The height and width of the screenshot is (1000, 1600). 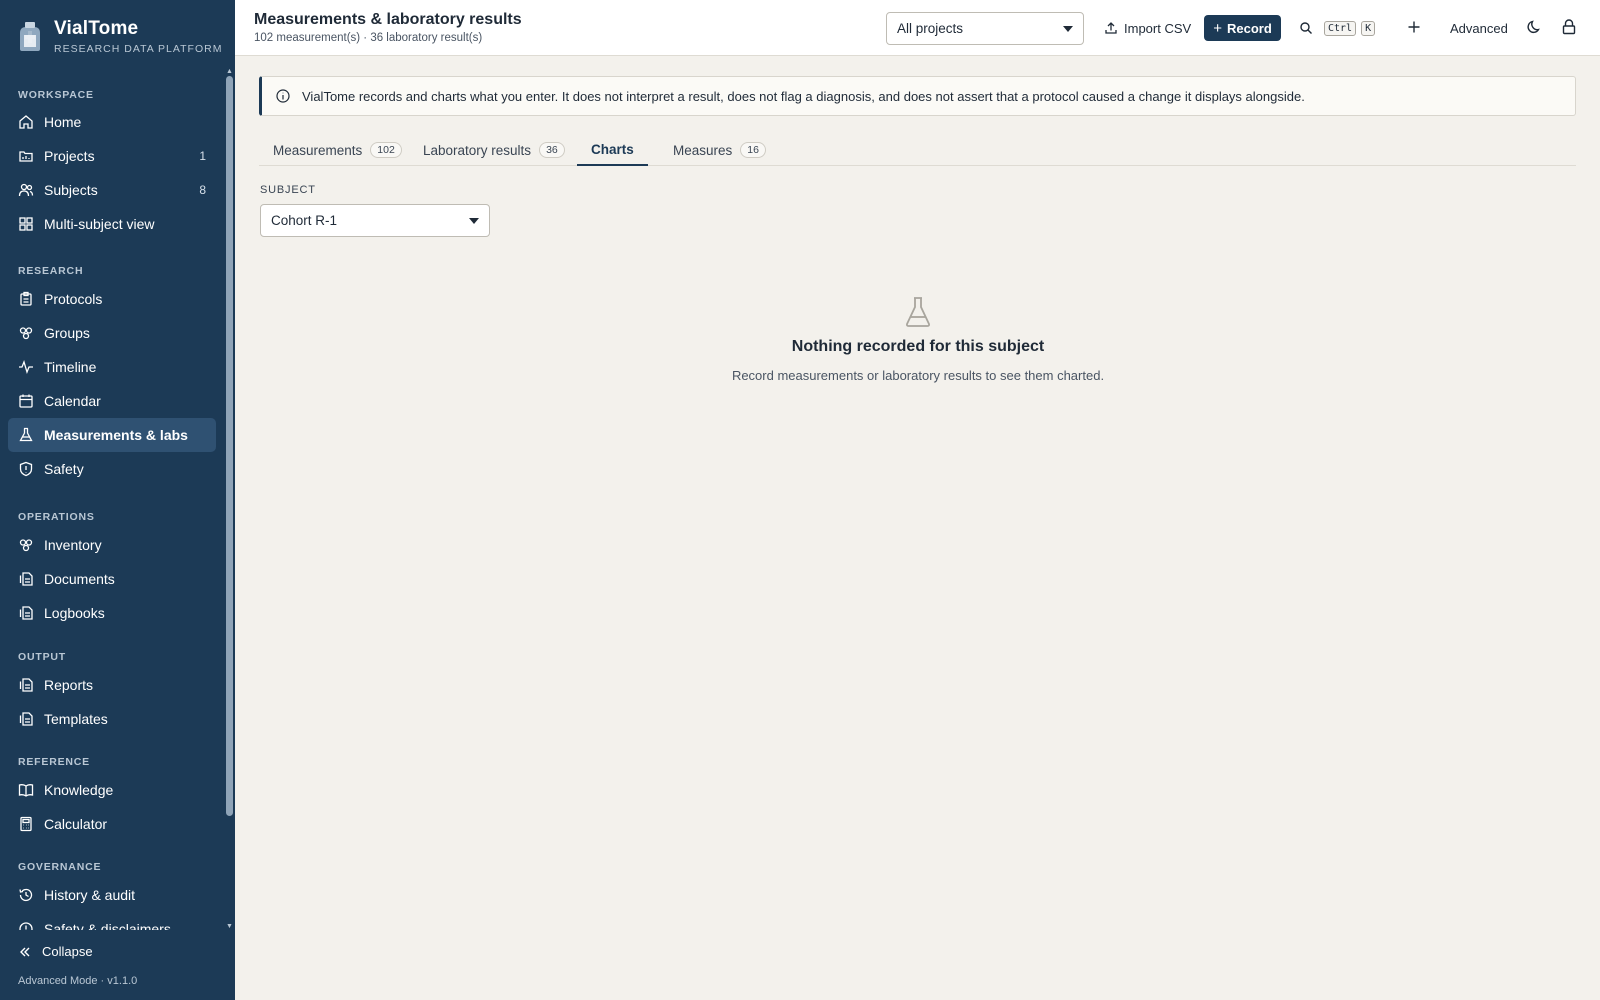 What do you see at coordinates (930, 28) in the screenshot?
I see `project-select-value: All projects` at bounding box center [930, 28].